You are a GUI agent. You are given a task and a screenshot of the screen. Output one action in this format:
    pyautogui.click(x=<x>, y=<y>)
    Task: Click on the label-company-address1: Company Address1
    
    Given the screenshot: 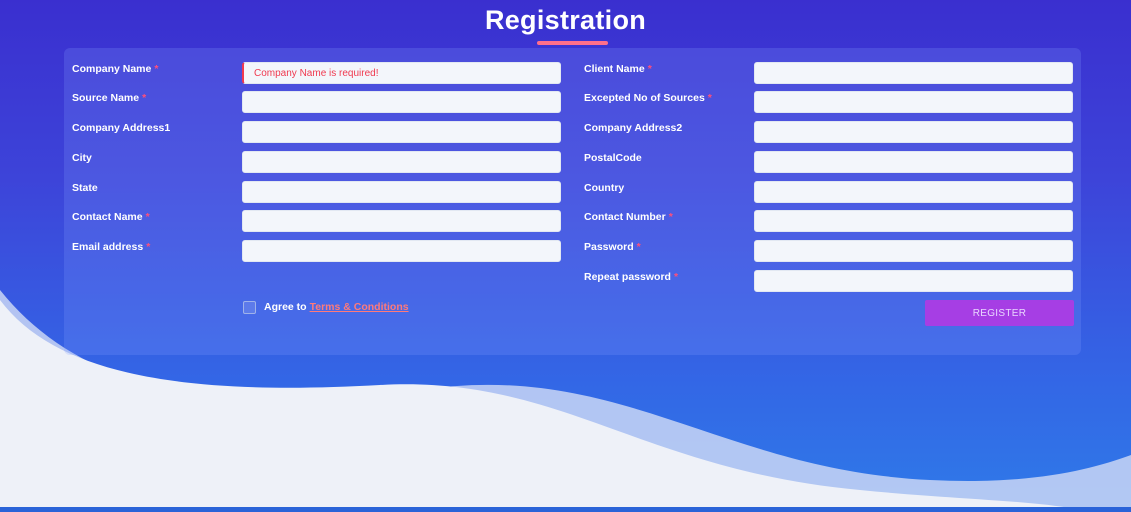 What is the action you would take?
    pyautogui.click(x=121, y=128)
    